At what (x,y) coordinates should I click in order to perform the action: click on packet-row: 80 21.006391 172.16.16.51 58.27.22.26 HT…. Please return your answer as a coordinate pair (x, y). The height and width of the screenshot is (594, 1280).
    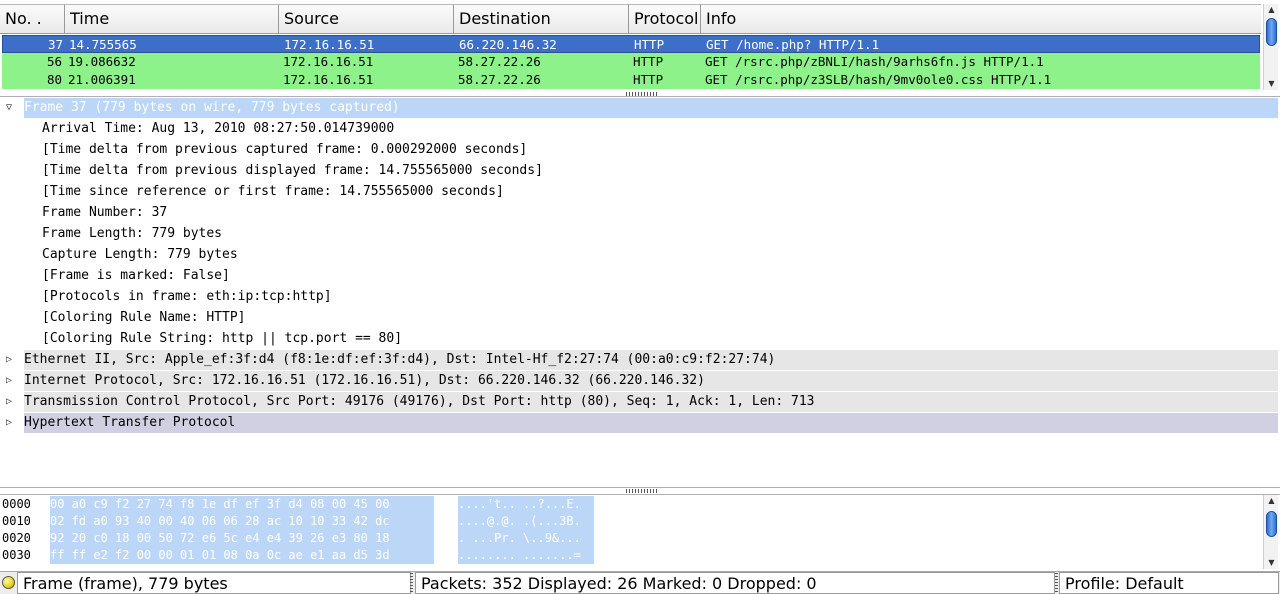
    Looking at the image, I should click on (631, 80).